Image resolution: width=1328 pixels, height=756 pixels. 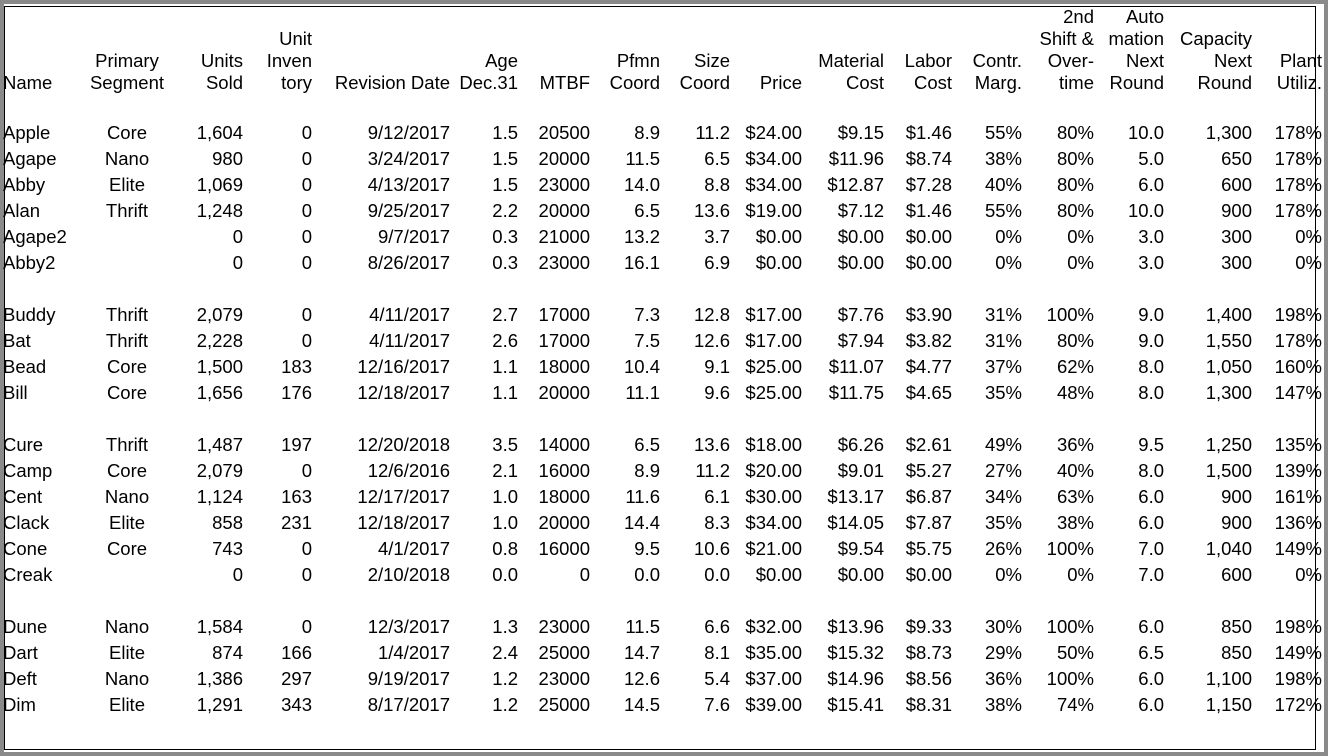 What do you see at coordinates (1151, 652) in the screenshot?
I see `cell-automation: 6.5` at bounding box center [1151, 652].